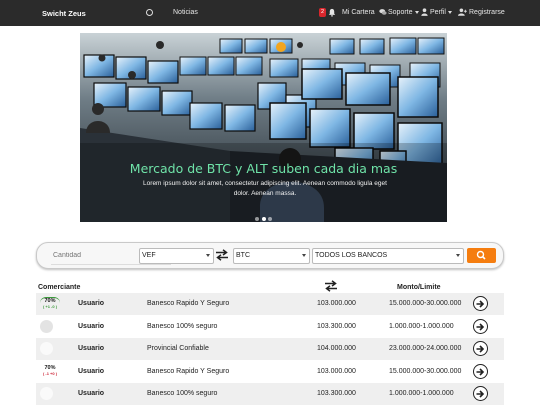 Image resolution: width=540 pixels, height=405 pixels. What do you see at coordinates (383, 12) in the screenshot?
I see `chat-icon` at bounding box center [383, 12].